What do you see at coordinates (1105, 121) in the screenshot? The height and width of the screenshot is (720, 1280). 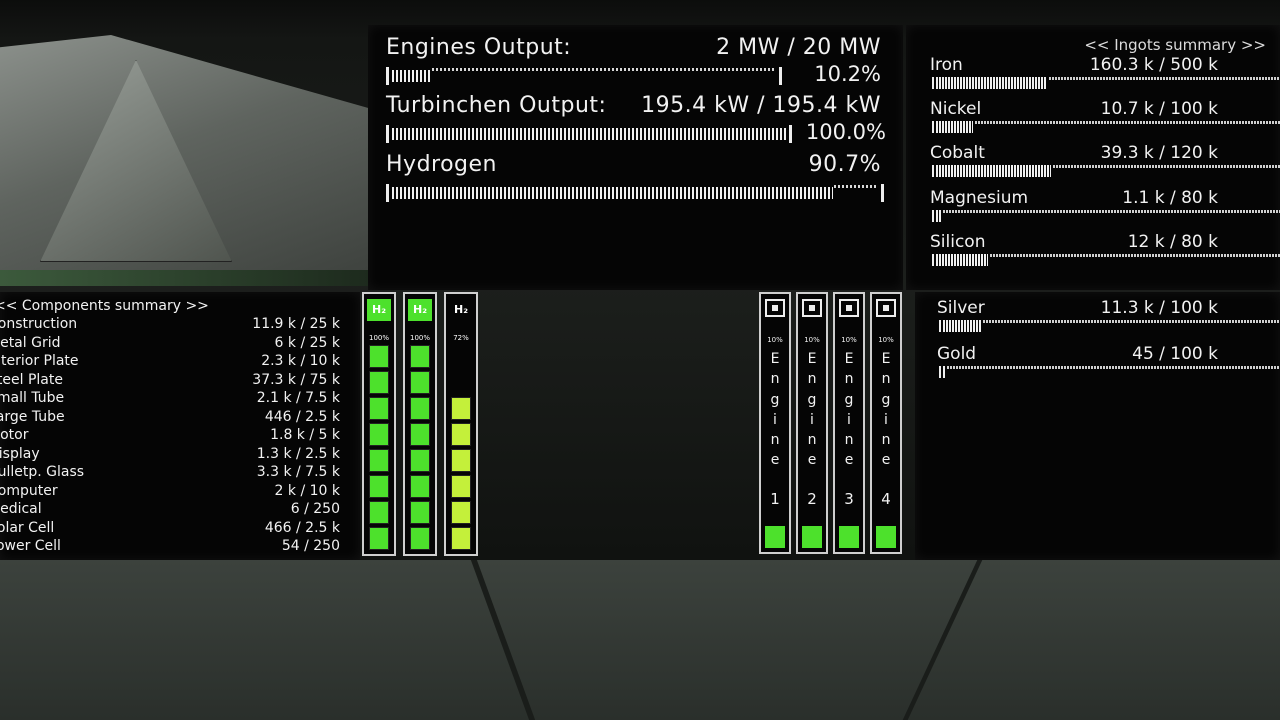 I see `ingot-item: Nickel 10.7 k / 100 k` at bounding box center [1105, 121].